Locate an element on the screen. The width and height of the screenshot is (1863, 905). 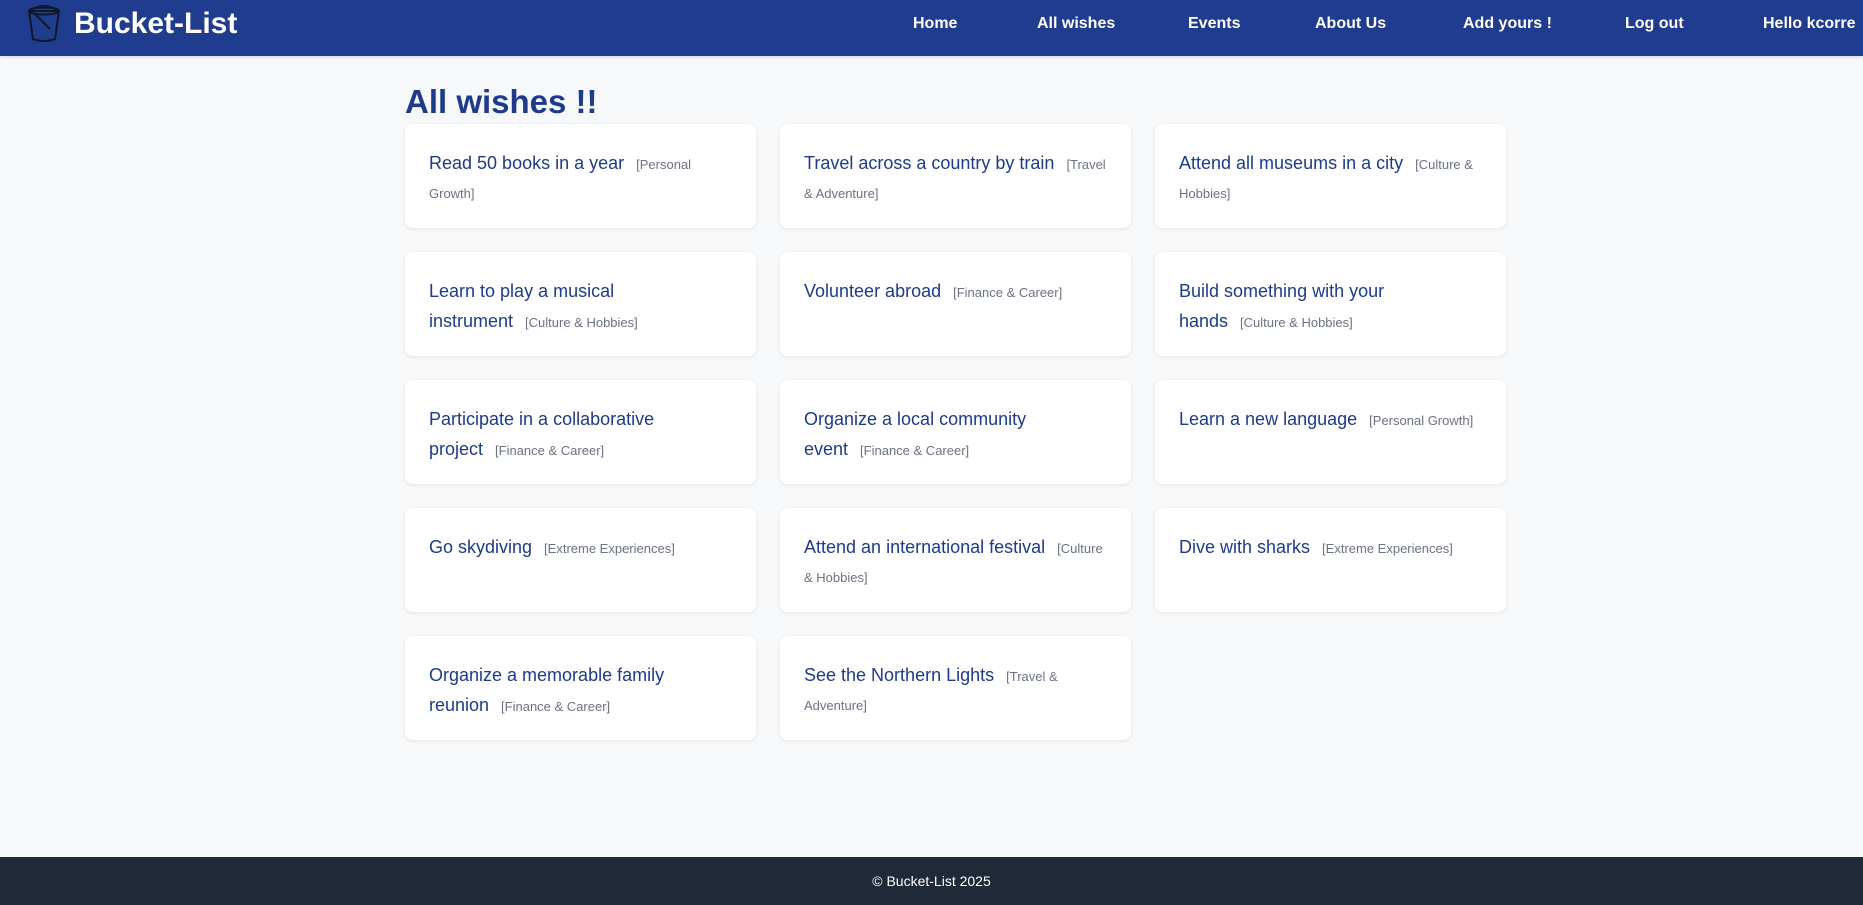
wish-title: Volunteer abroad is located at coordinates (873, 291).